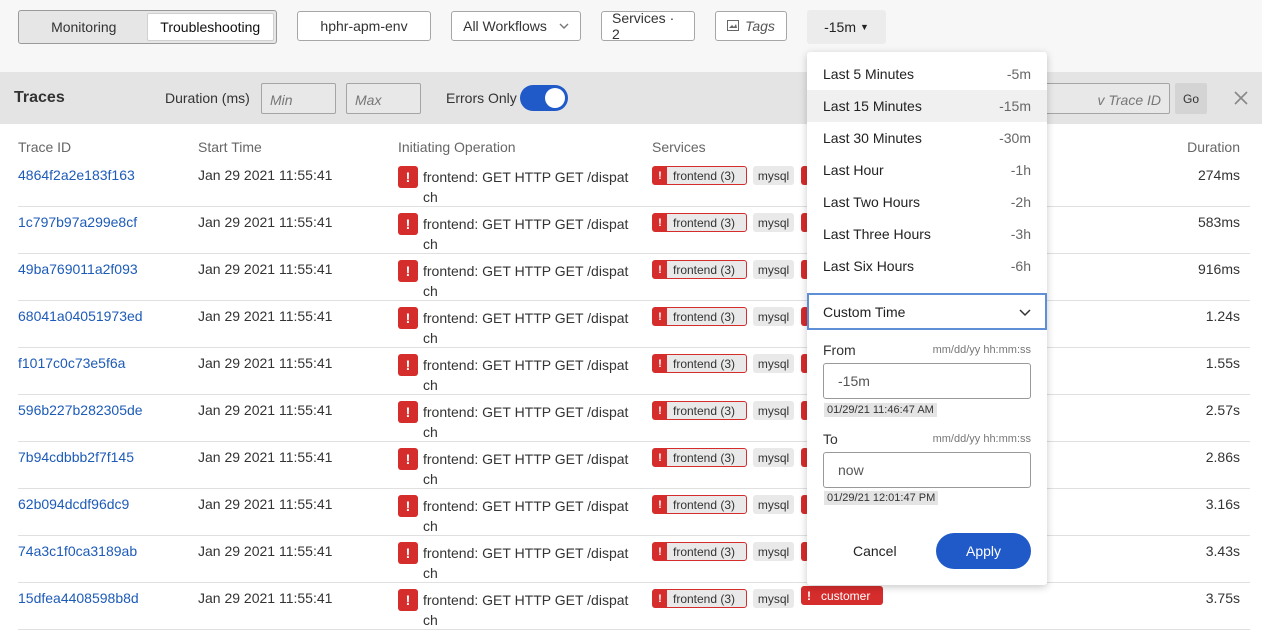 Image resolution: width=1262 pixels, height=630 pixels. I want to click on services-selector: Services · 2, so click(648, 26).